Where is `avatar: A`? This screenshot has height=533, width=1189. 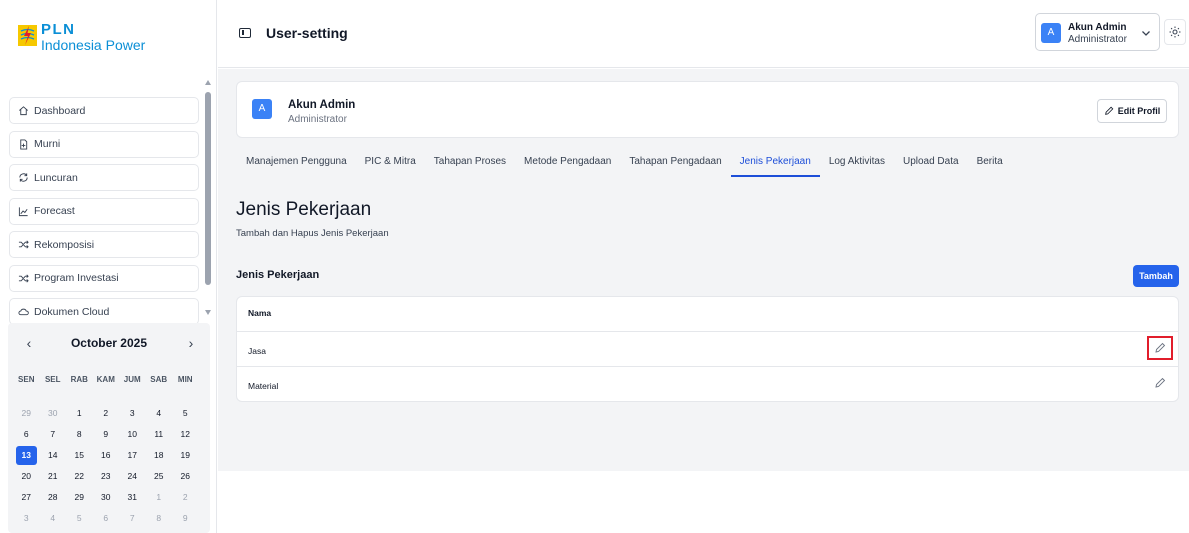
avatar: A is located at coordinates (262, 109).